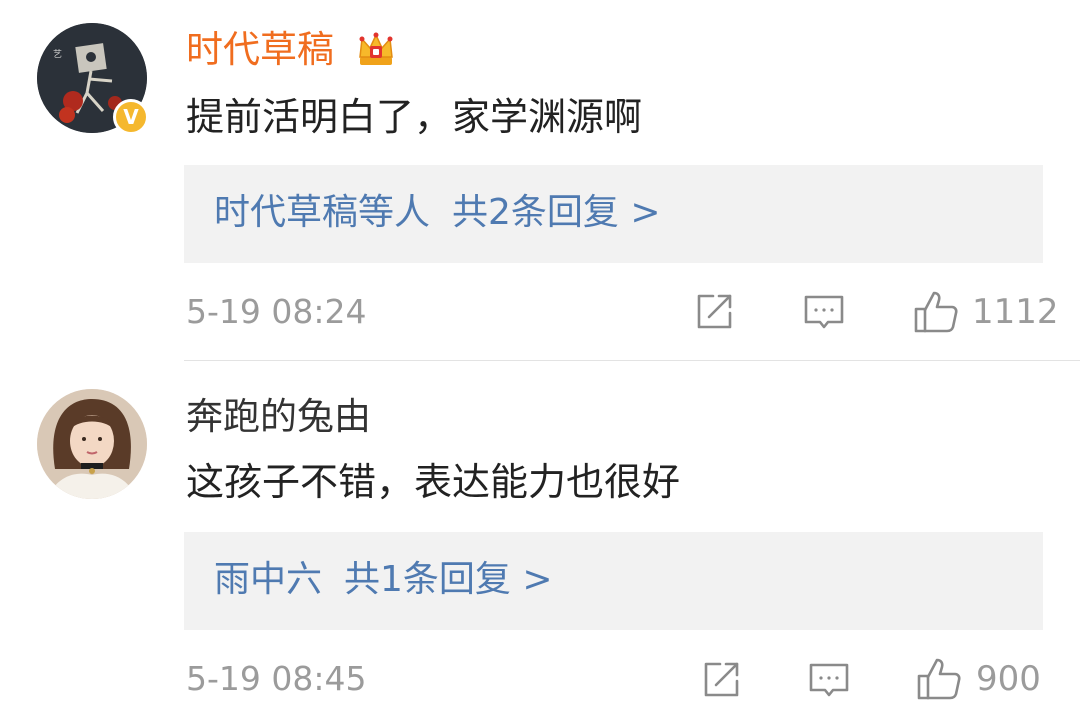  I want to click on username: 奔跑的兔由, so click(278, 417).